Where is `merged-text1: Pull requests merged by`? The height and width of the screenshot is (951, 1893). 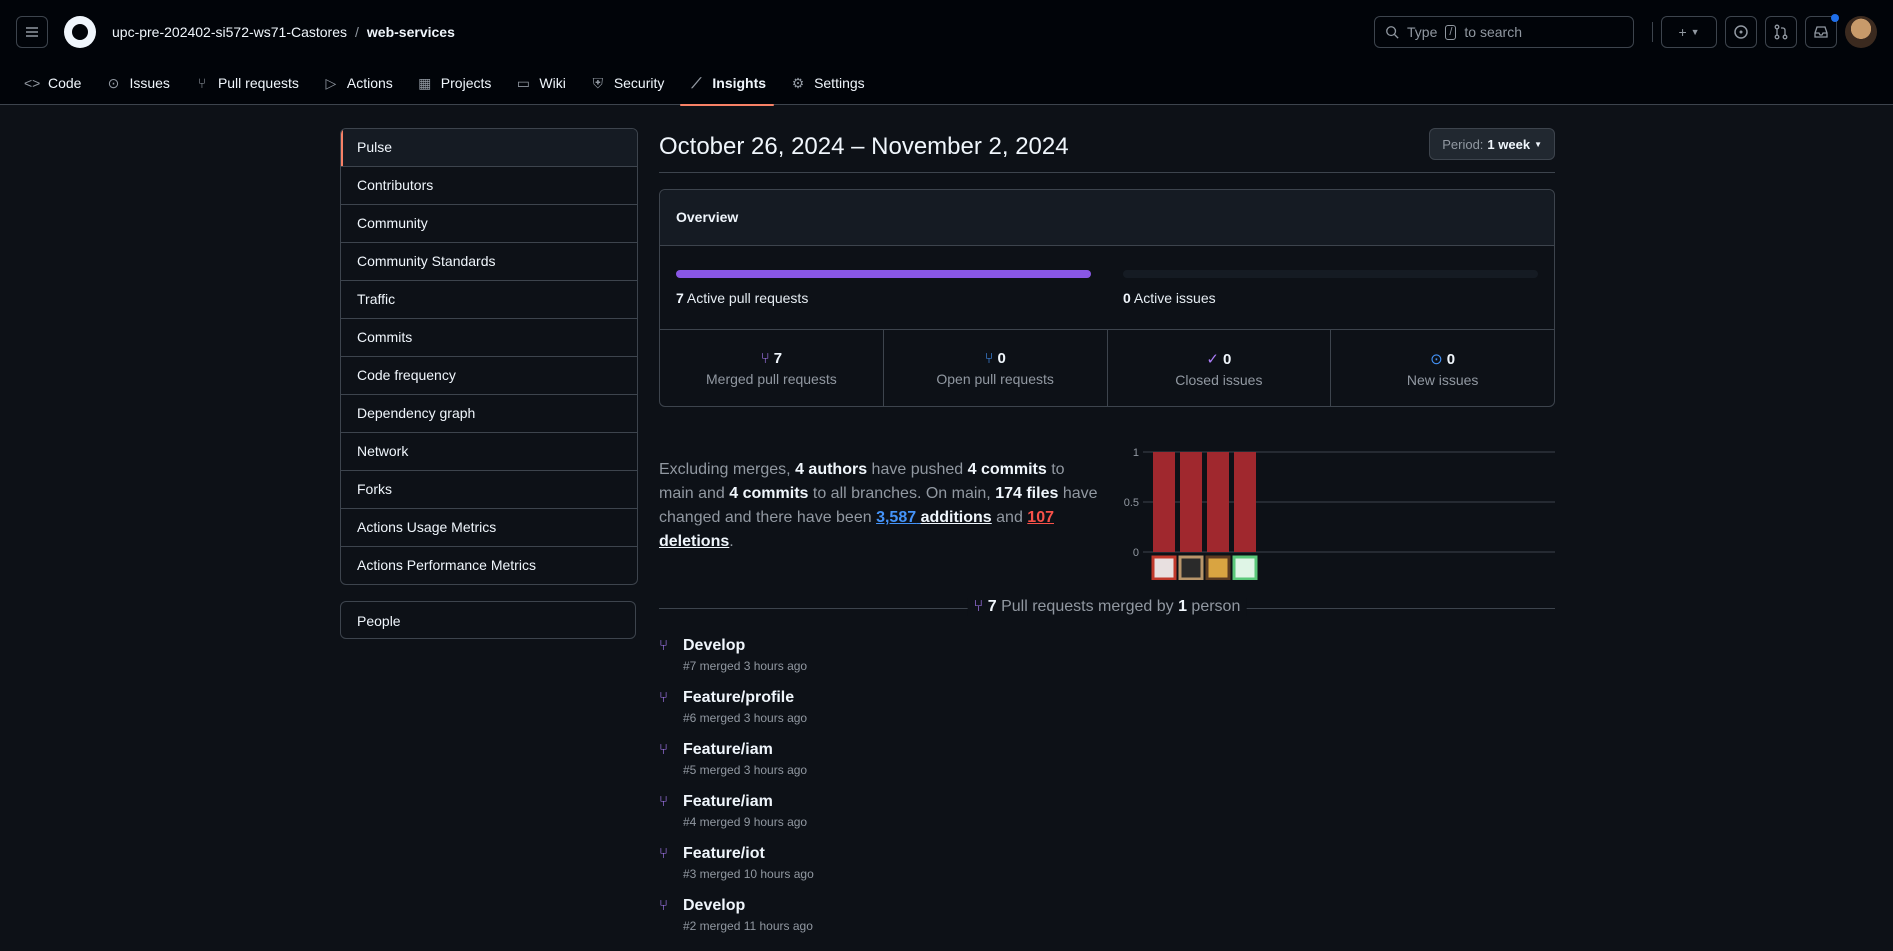 merged-text1: Pull requests merged by is located at coordinates (1087, 606).